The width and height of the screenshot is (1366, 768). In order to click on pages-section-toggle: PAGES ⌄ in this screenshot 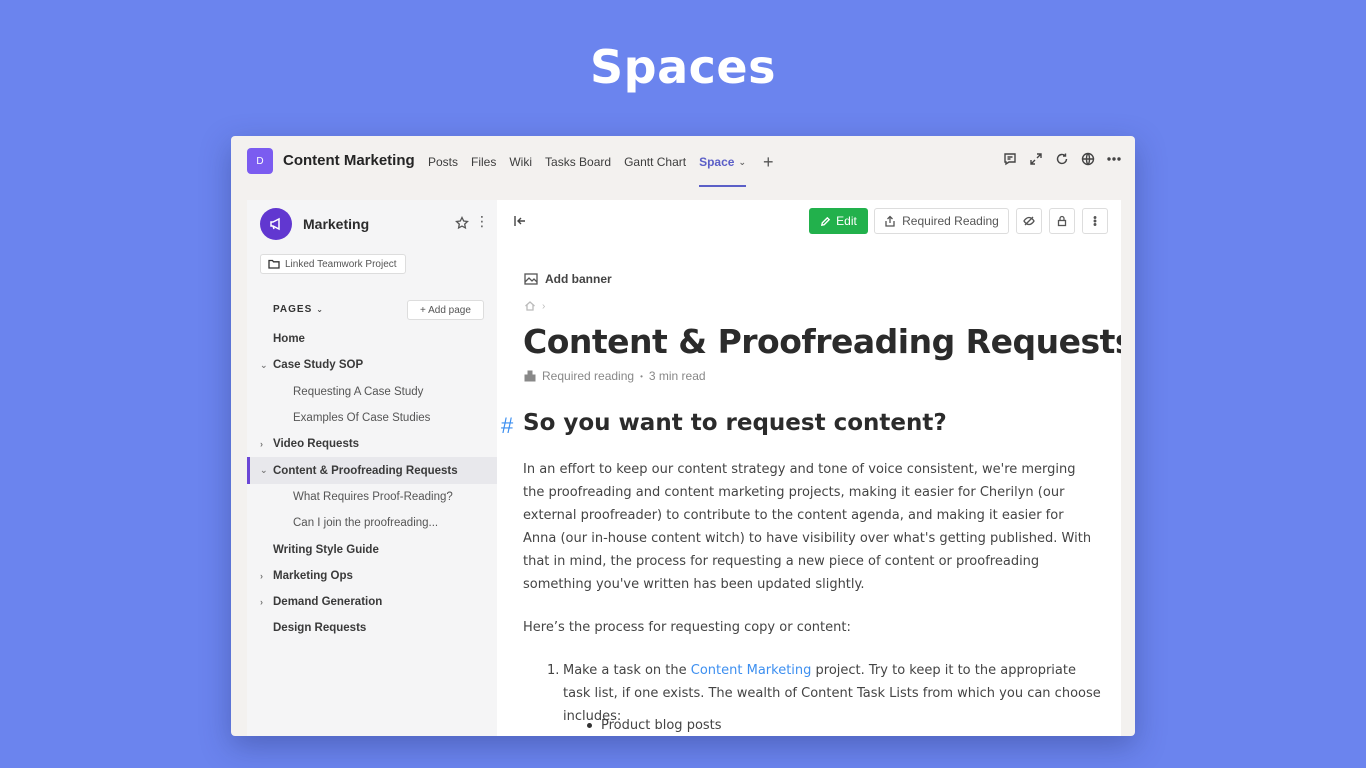, I will do `click(298, 309)`.